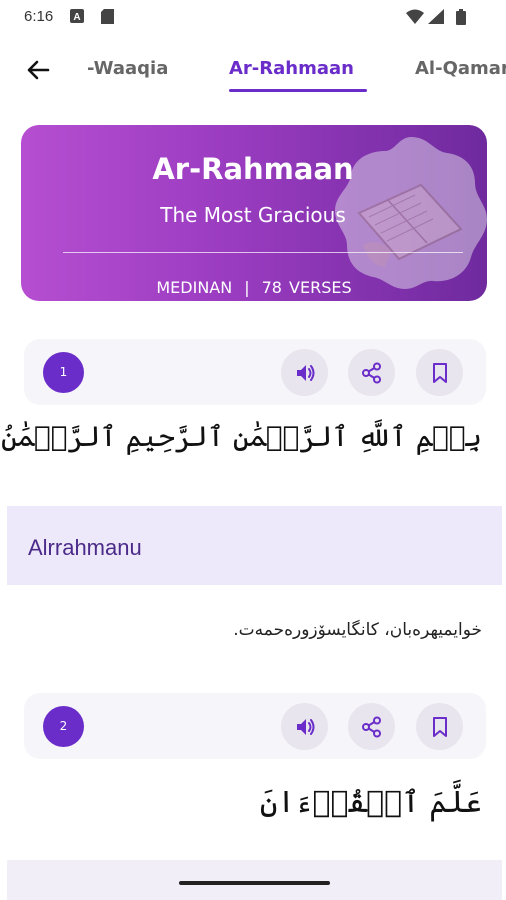 The height and width of the screenshot is (900, 506). Describe the element at coordinates (291, 68) in the screenshot. I see `tab-ar-rahmaan: Ar-Rahmaan` at that location.